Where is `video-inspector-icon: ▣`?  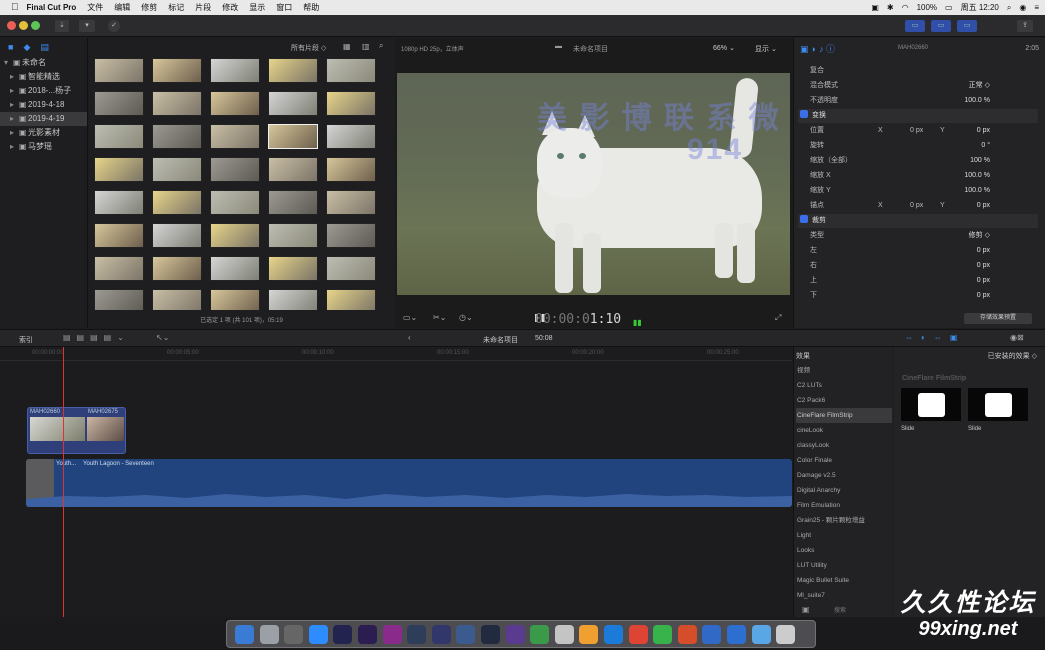
video-inspector-icon: ▣ is located at coordinates (804, 49).